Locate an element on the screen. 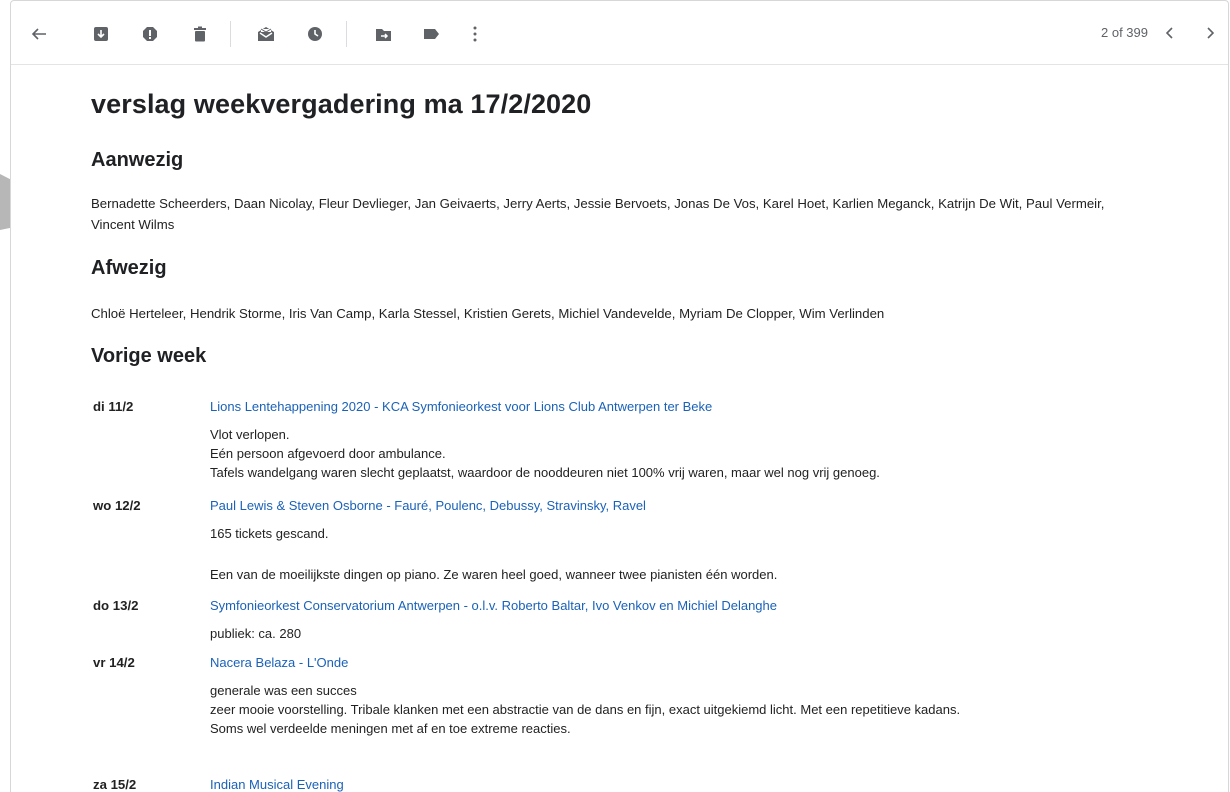 The width and height of the screenshot is (1230, 792). move-to-icon is located at coordinates (383, 34).